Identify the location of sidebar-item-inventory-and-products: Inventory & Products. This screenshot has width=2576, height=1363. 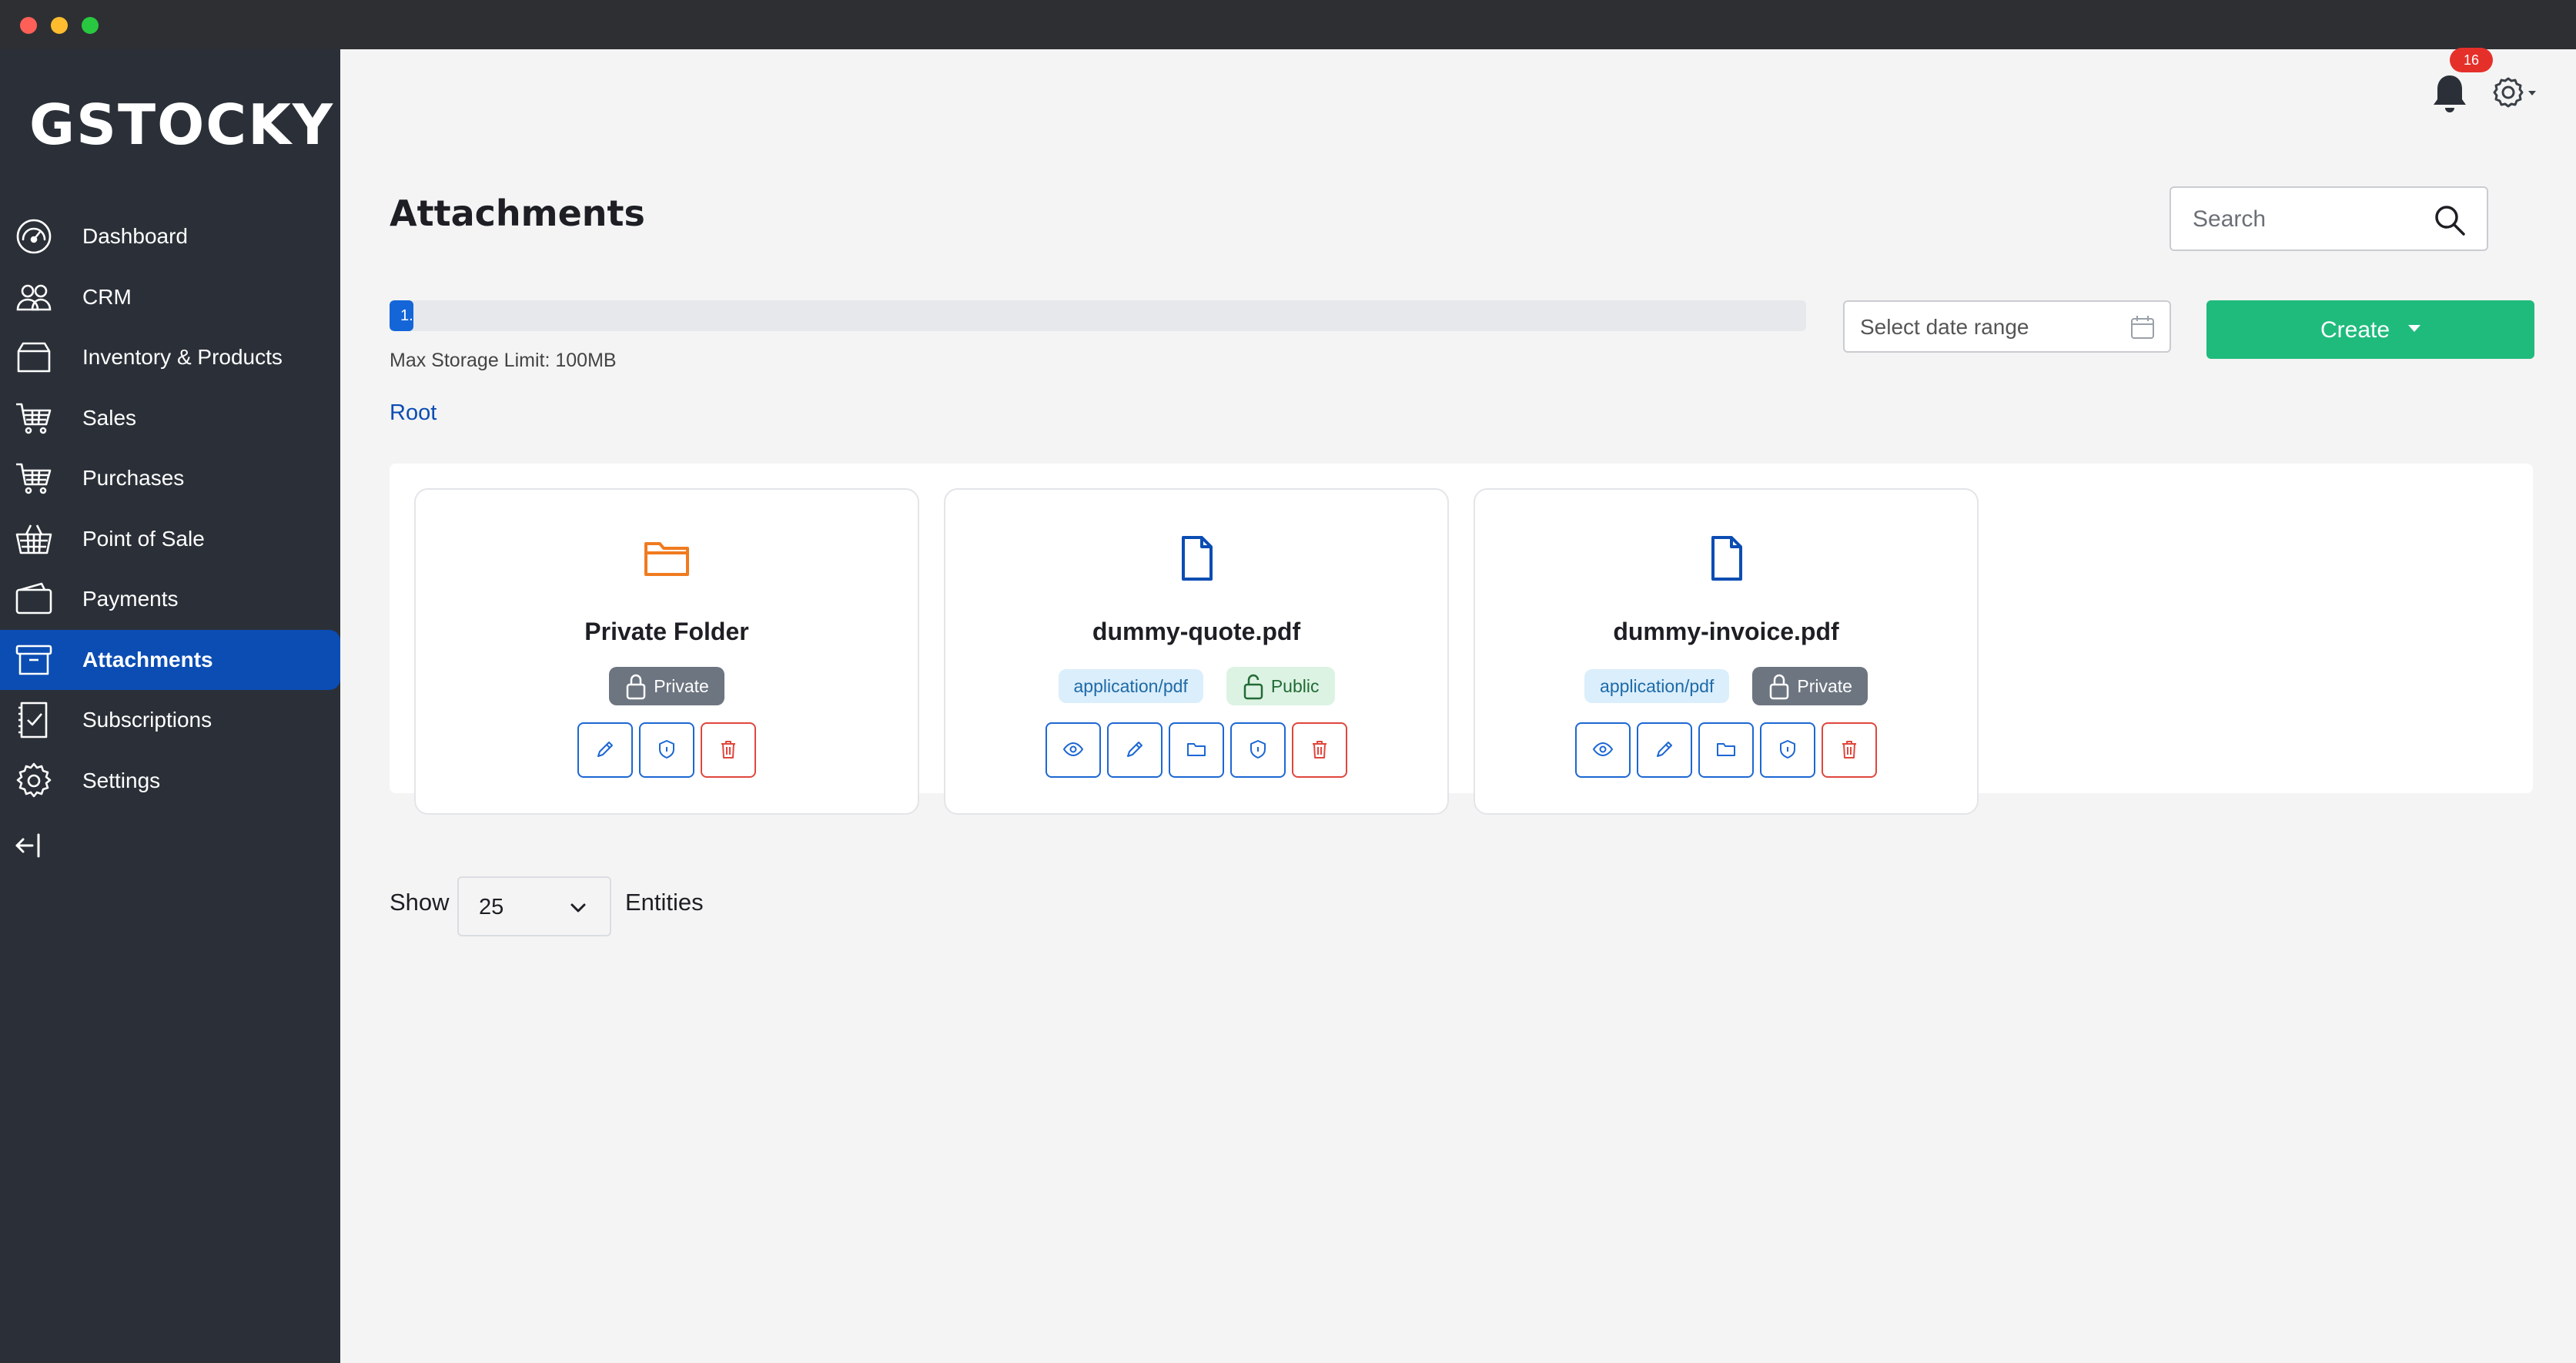
(170, 357).